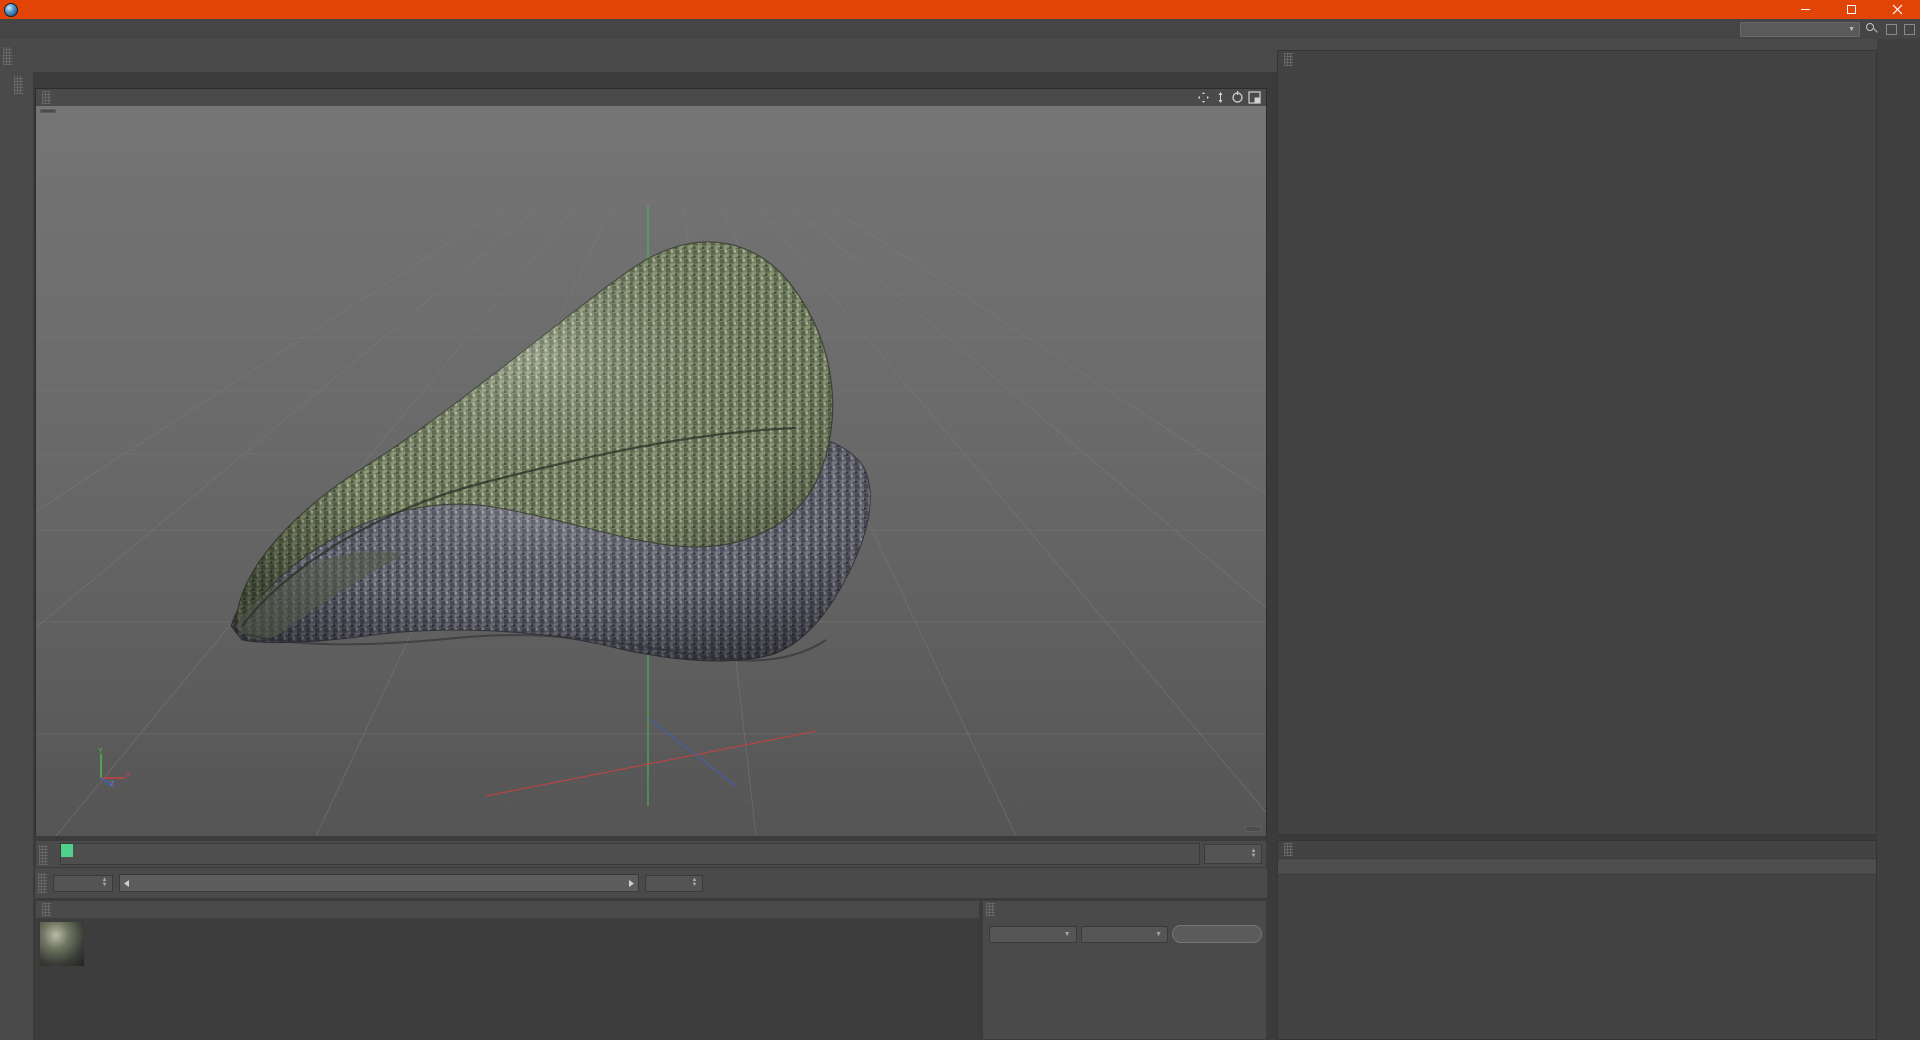  Describe the element at coordinates (16, 998) in the screenshot. I see `maxon-brand-strip` at that location.